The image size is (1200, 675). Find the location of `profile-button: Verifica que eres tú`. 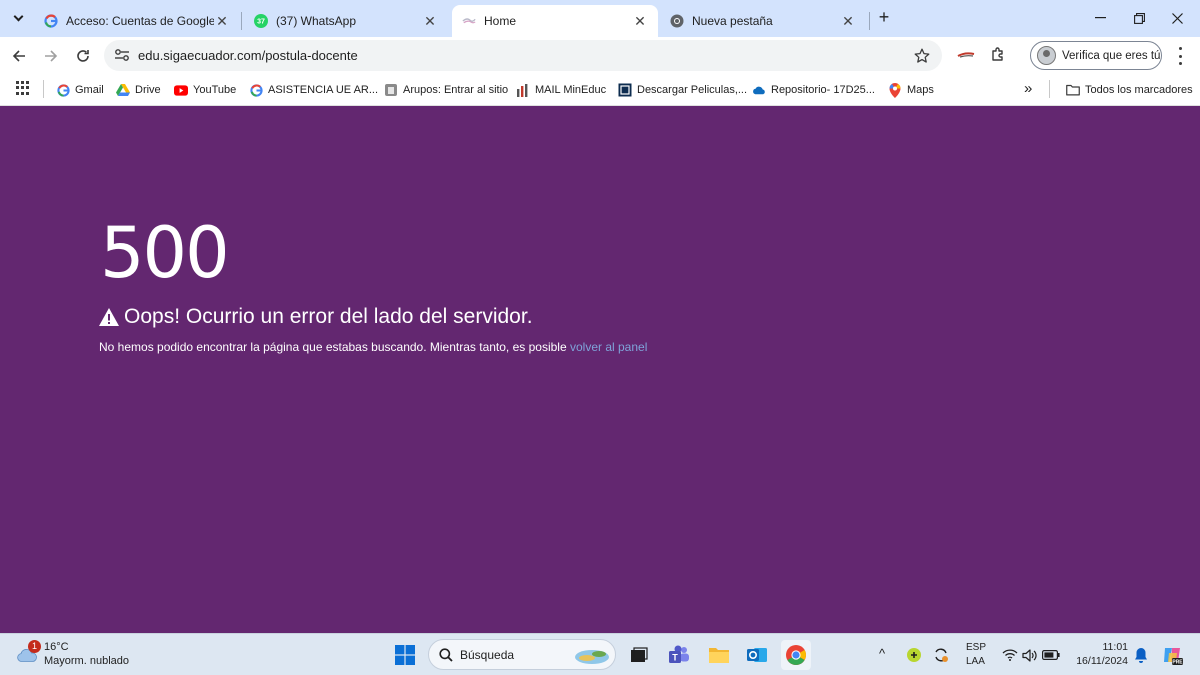

profile-button: Verifica que eres tú is located at coordinates (1096, 55).